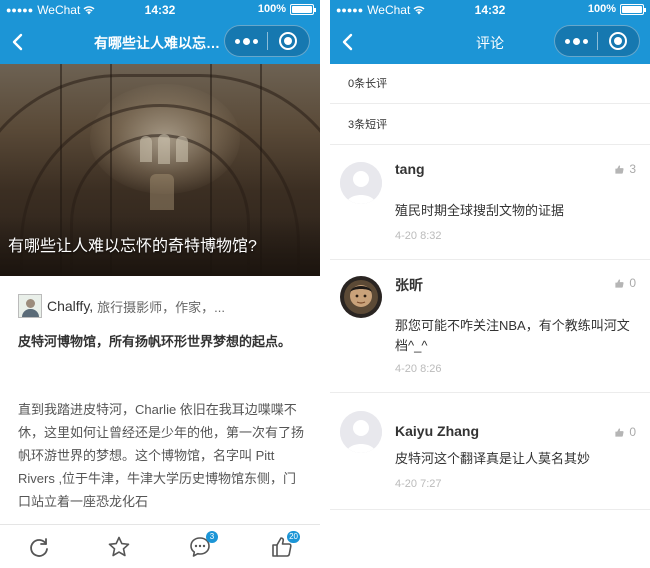  Describe the element at coordinates (30, 306) in the screenshot. I see `author-avatar` at that location.